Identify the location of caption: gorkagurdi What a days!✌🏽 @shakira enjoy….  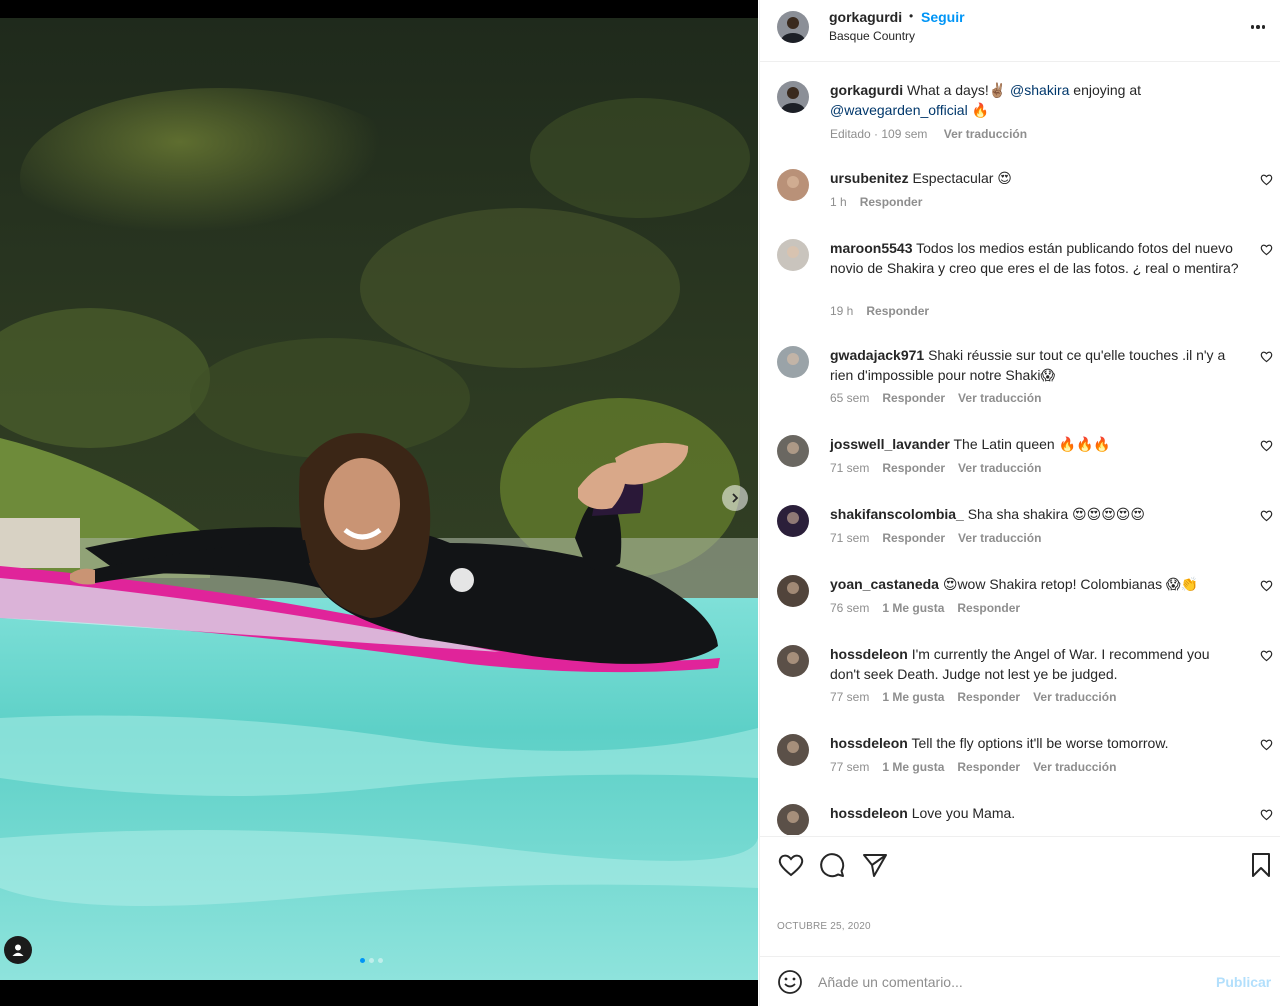
(1020, 113).